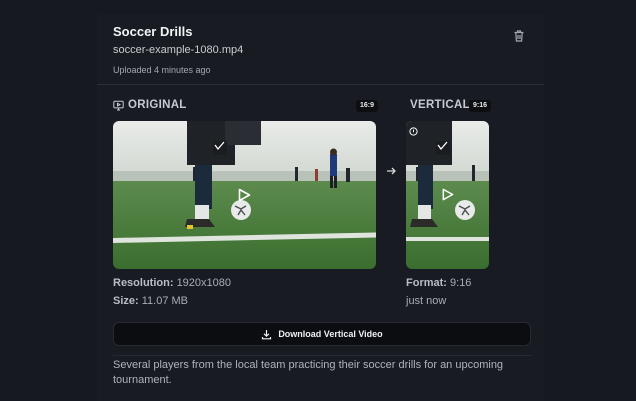  What do you see at coordinates (413, 131) in the screenshot?
I see `info-icon` at bounding box center [413, 131].